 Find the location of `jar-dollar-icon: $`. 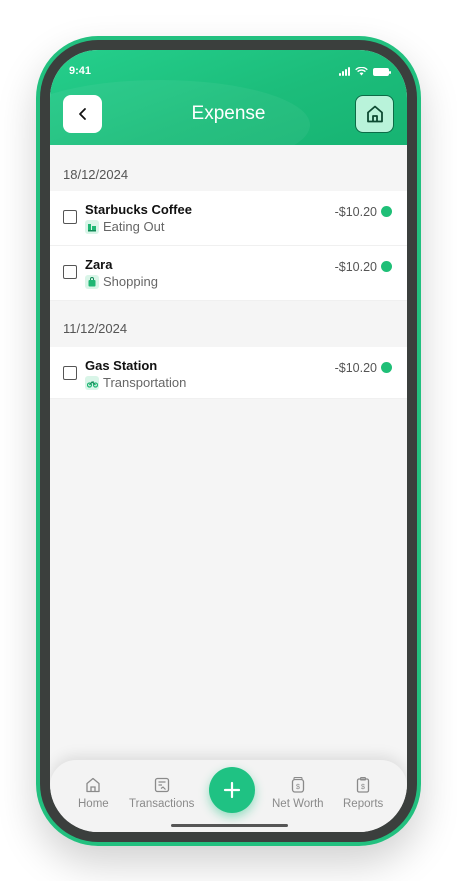

jar-dollar-icon: $ is located at coordinates (297, 784).